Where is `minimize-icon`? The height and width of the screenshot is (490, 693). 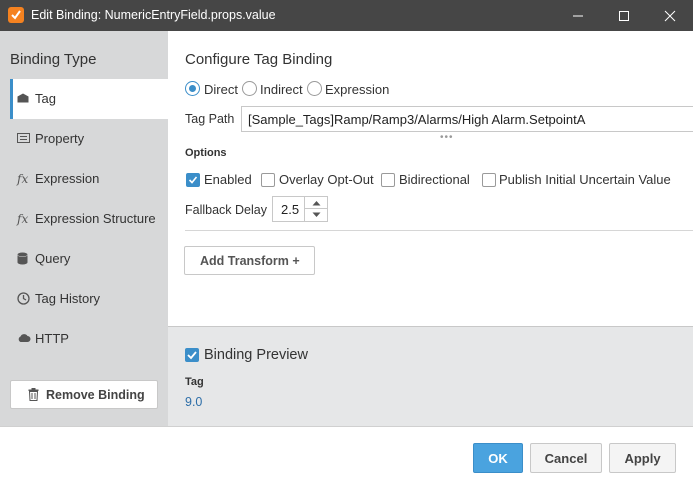
minimize-icon is located at coordinates (578, 16).